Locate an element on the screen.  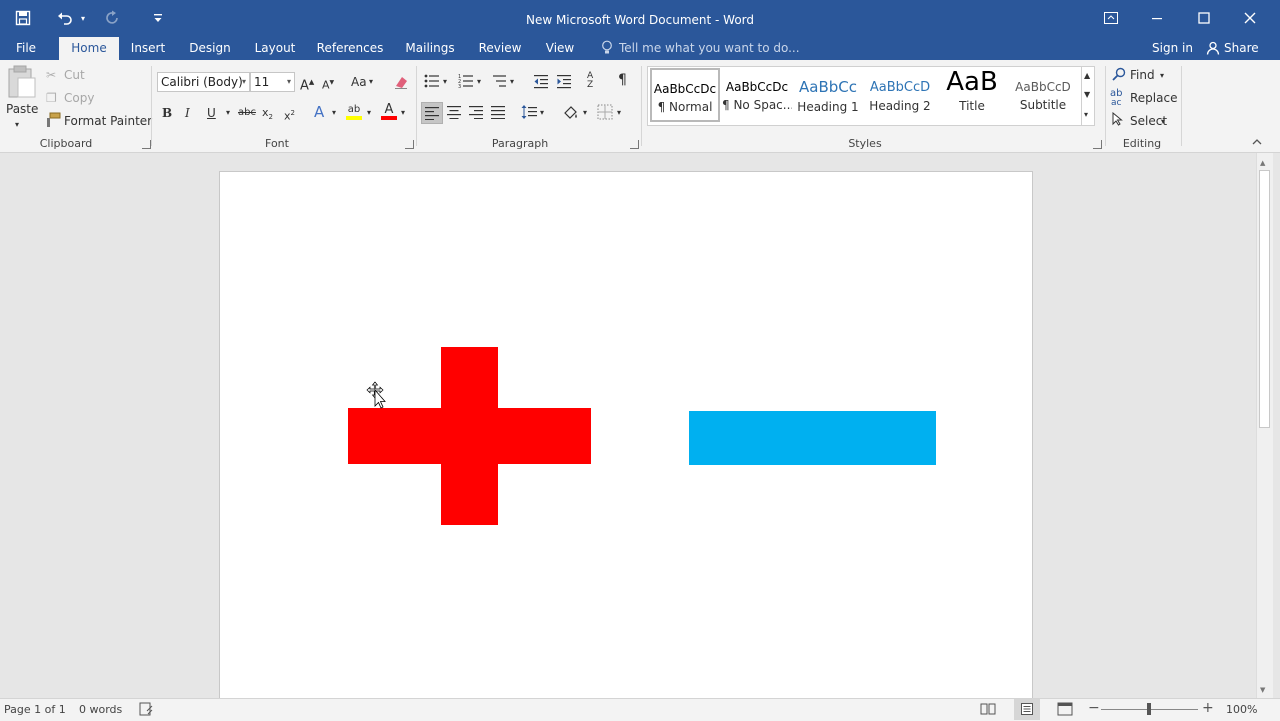
text-effects-dropdown-icon: ▾ is located at coordinates (334, 113).